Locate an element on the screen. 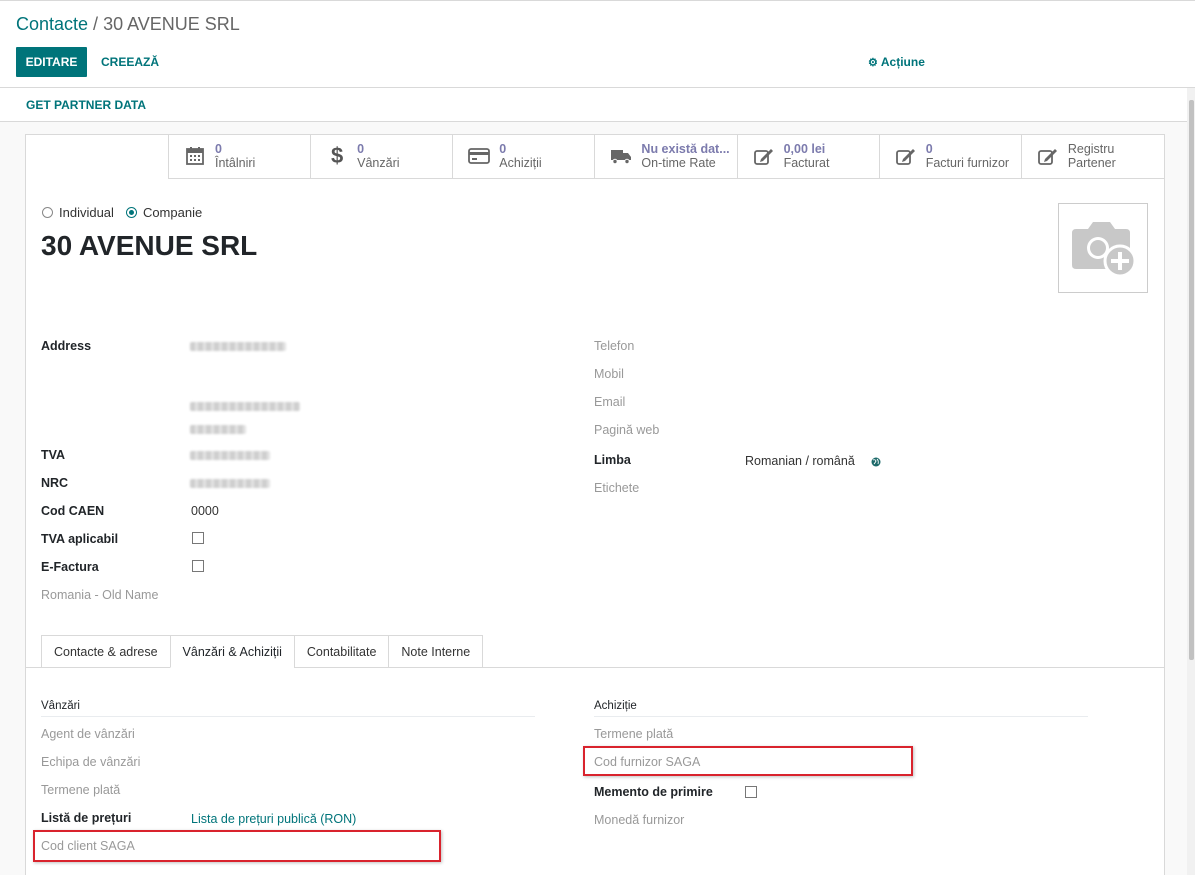 This screenshot has height=875, width=1195. supplier-currency-label: Monedă furnizor is located at coordinates (639, 820).